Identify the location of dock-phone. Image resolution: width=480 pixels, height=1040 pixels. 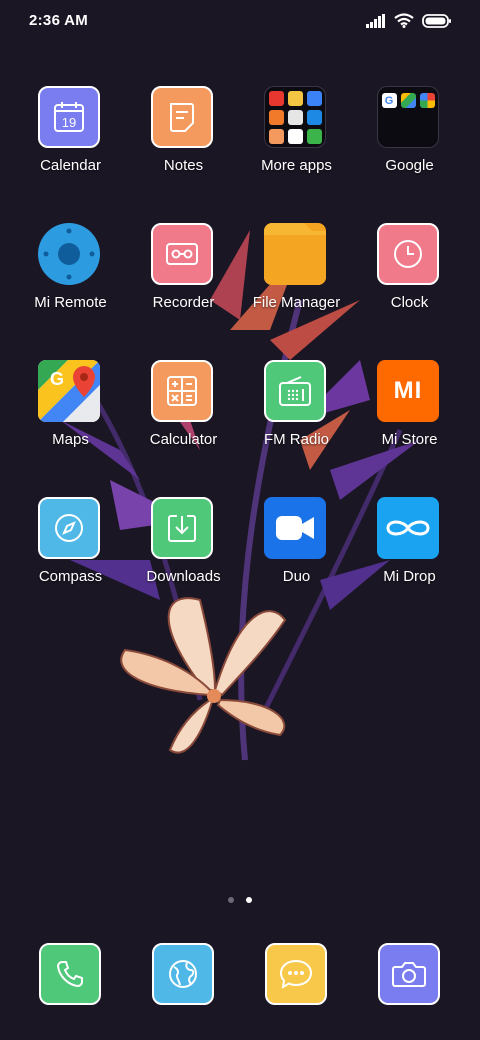
(70, 974).